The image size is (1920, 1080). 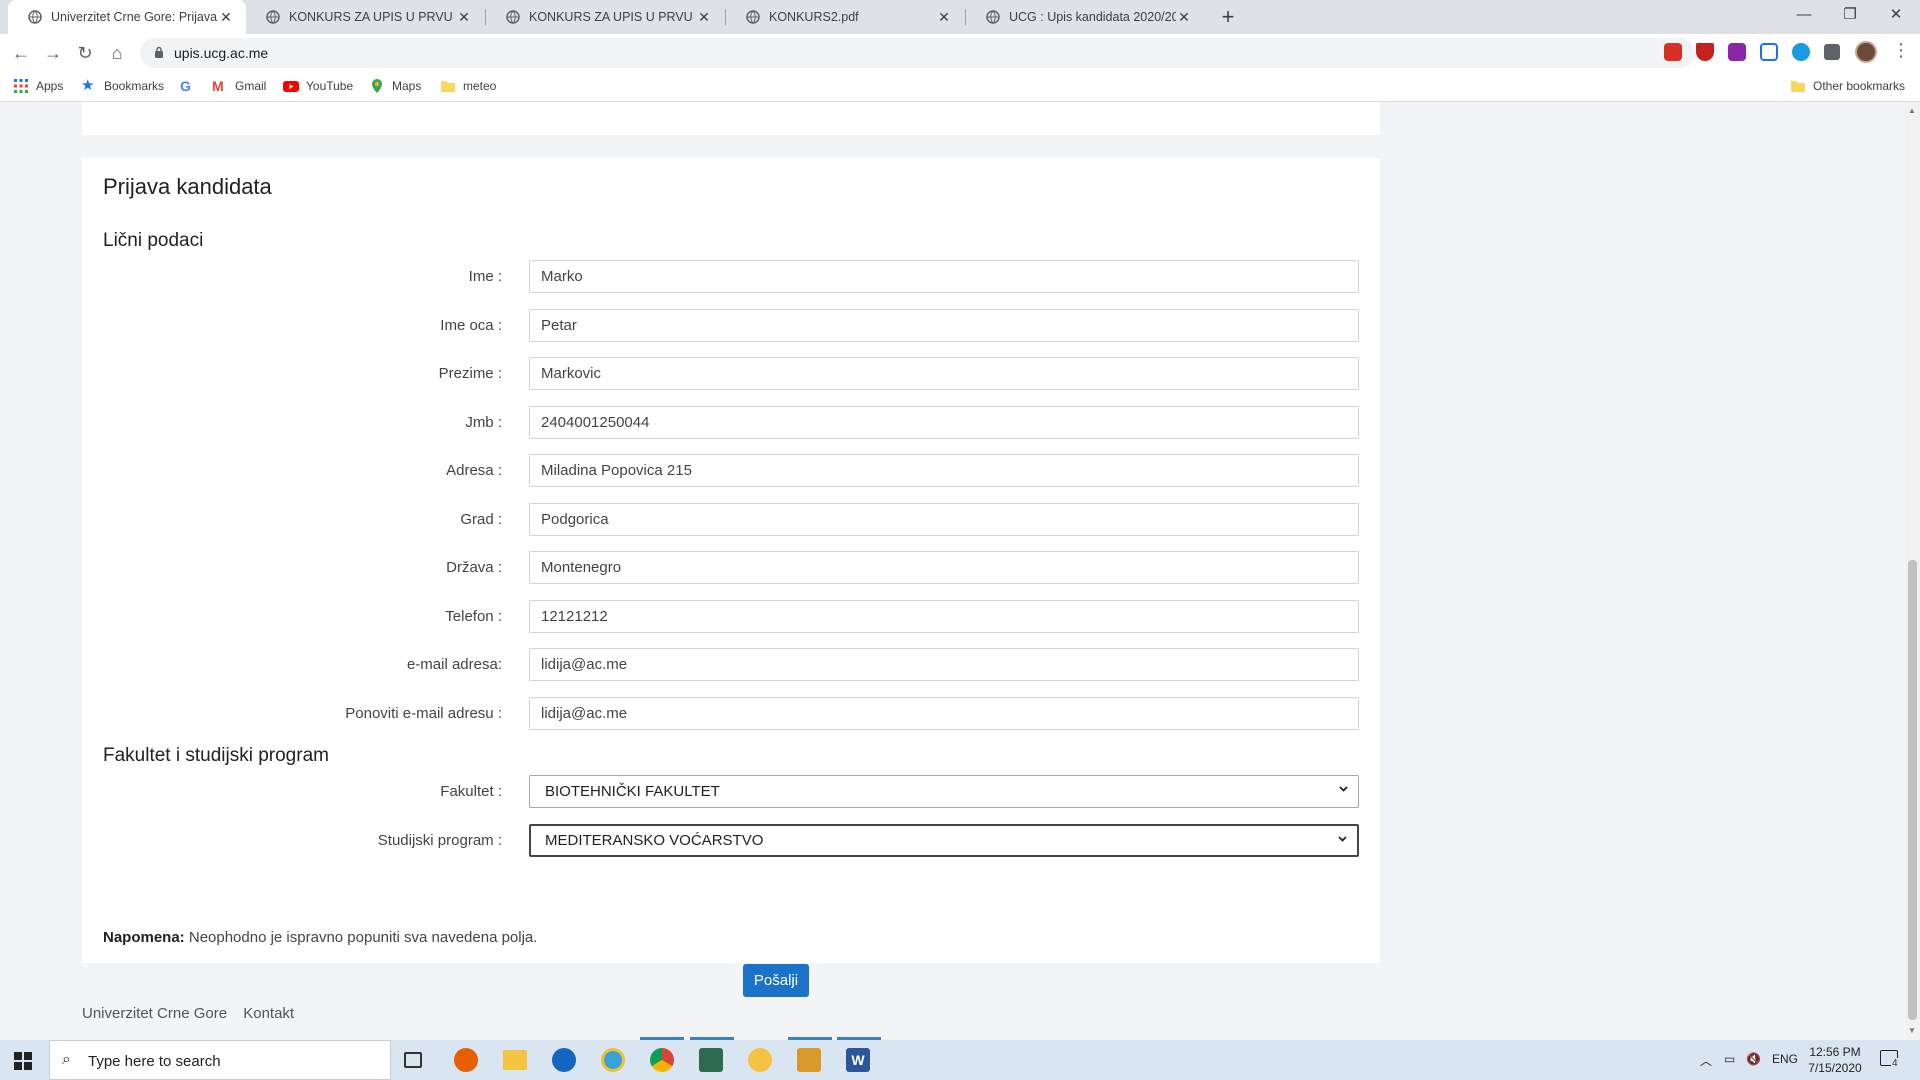 I want to click on page-scrollbar: ▲ ▼, so click(x=1912, y=571).